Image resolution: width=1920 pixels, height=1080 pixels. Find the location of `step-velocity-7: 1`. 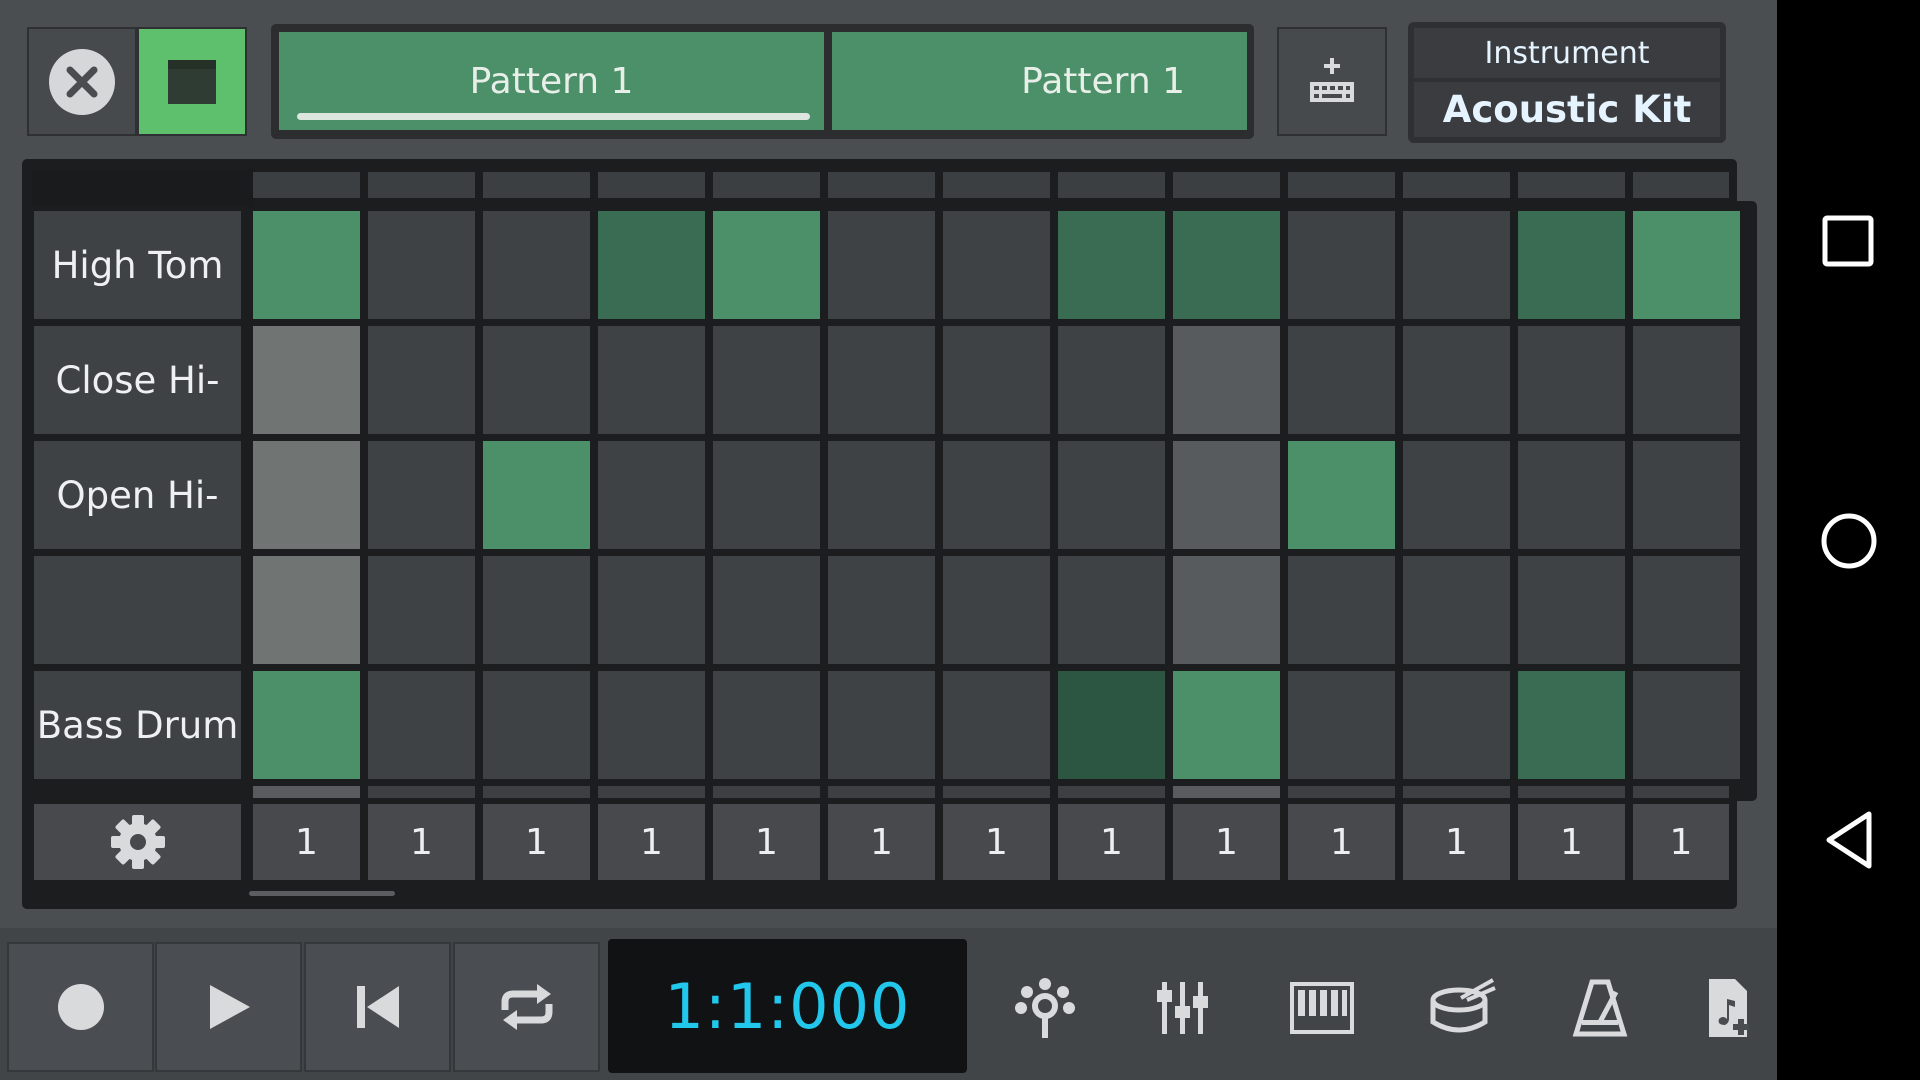

step-velocity-7: 1 is located at coordinates (996, 842).